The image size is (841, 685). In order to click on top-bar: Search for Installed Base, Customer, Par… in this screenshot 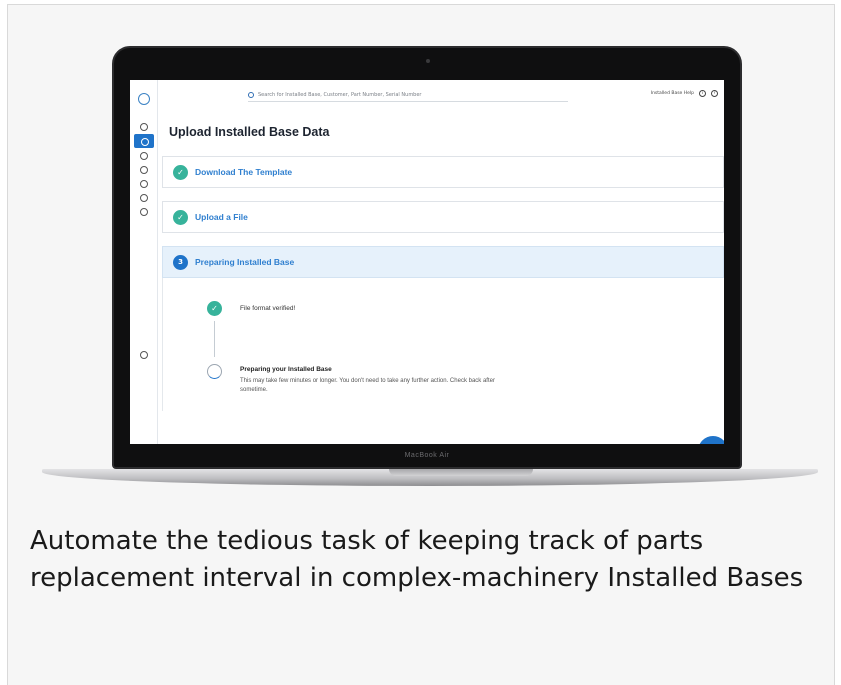, I will do `click(441, 96)`.